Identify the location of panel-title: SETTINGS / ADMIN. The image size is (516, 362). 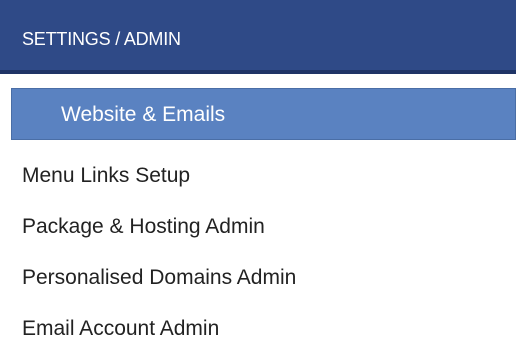
(101, 39).